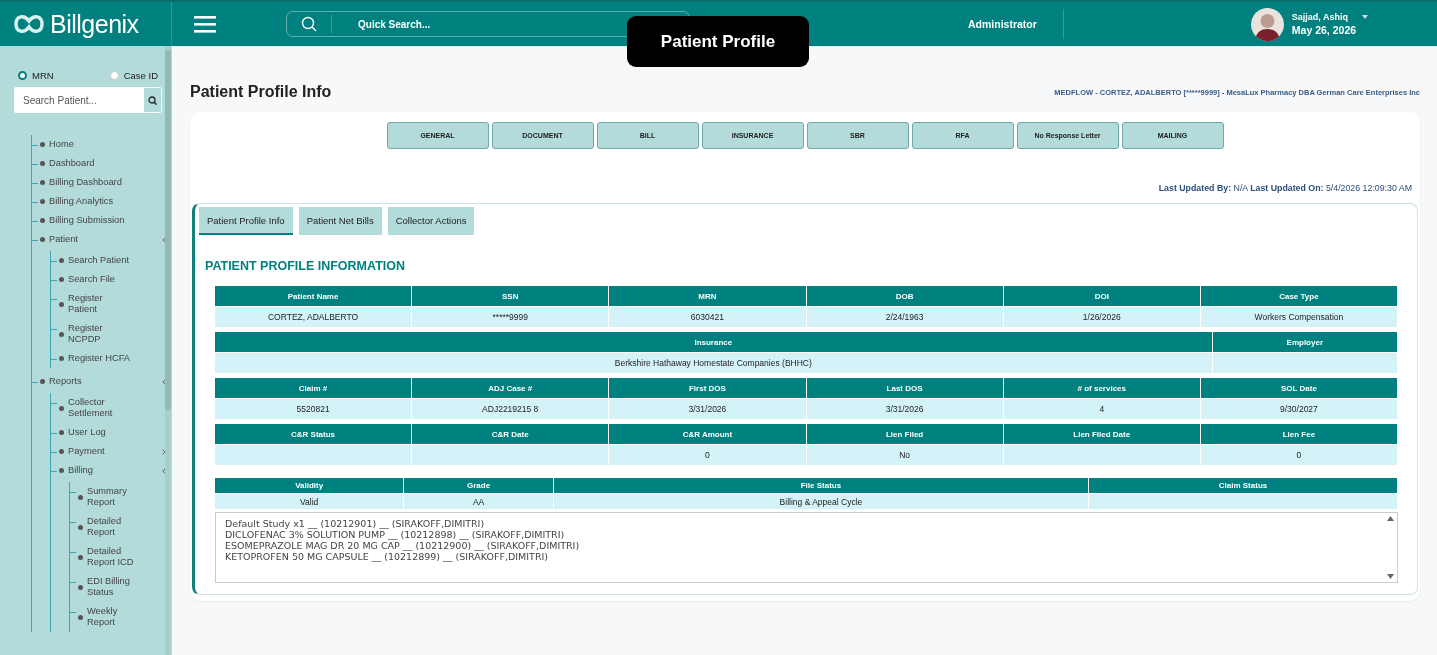 This screenshot has width=1437, height=655. I want to click on caret-icon, so click(1365, 17).